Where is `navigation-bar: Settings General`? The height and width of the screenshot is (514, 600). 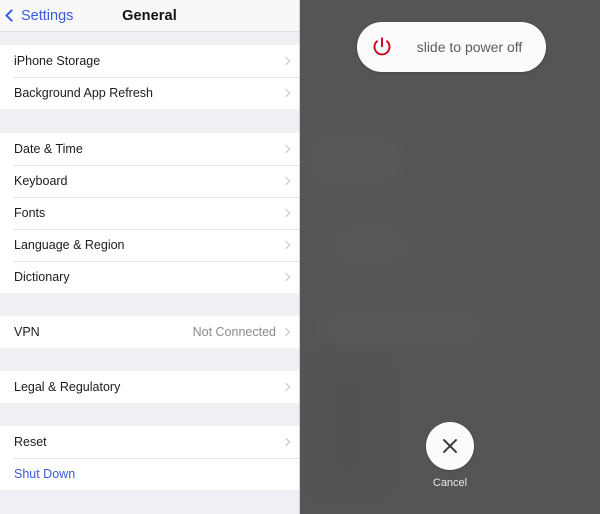
navigation-bar: Settings General is located at coordinates (149, 16).